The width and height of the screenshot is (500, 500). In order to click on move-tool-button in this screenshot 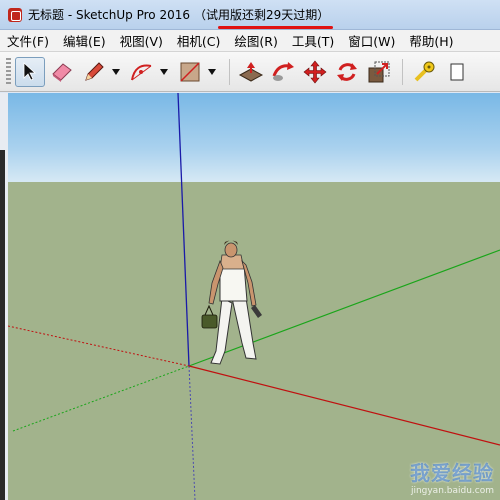, I will do `click(315, 72)`.